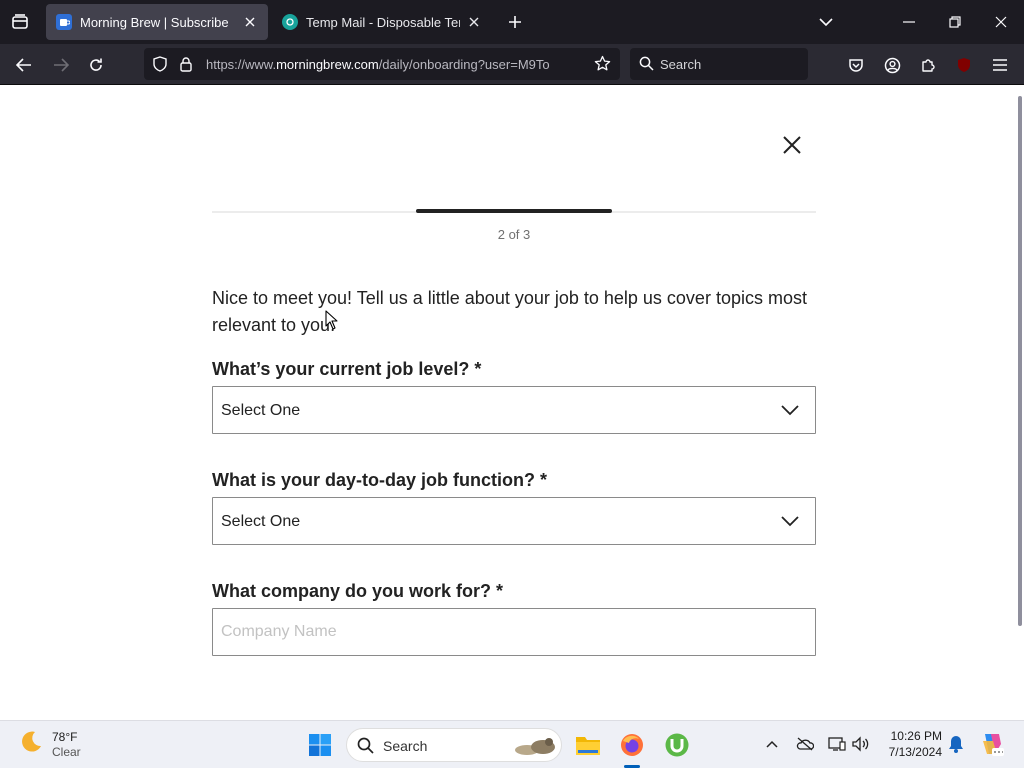 Image resolution: width=1024 pixels, height=768 pixels. What do you see at coordinates (805, 744) in the screenshot?
I see `onedrive-icon` at bounding box center [805, 744].